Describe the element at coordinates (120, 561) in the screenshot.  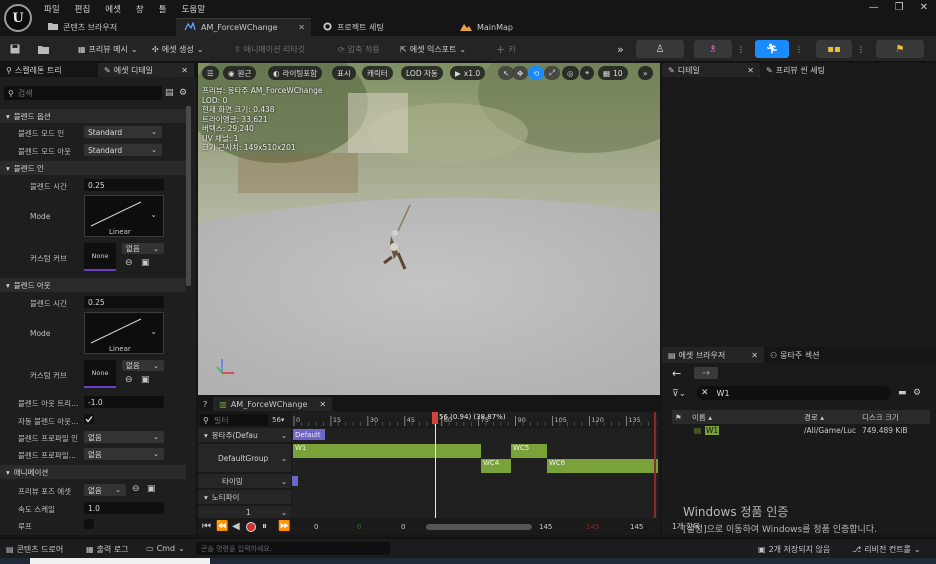
I see `taskbar-item` at that location.